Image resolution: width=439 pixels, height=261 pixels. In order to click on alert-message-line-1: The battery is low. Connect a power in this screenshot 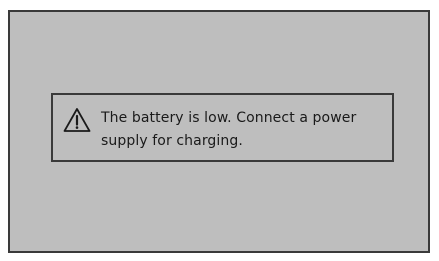, I will do `click(229, 118)`.